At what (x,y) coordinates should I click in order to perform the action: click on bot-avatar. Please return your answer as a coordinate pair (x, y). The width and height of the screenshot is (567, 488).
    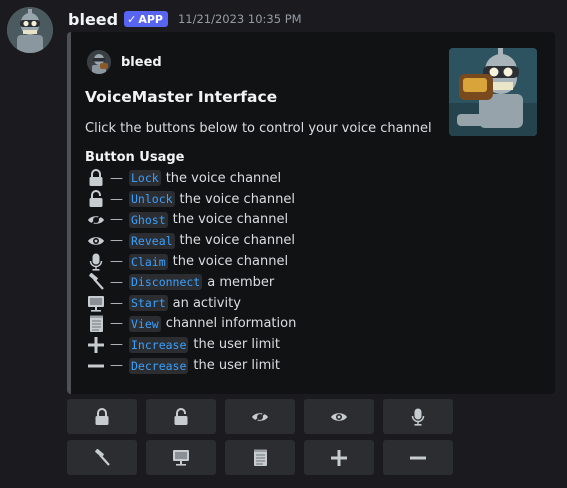
    Looking at the image, I should click on (30, 30).